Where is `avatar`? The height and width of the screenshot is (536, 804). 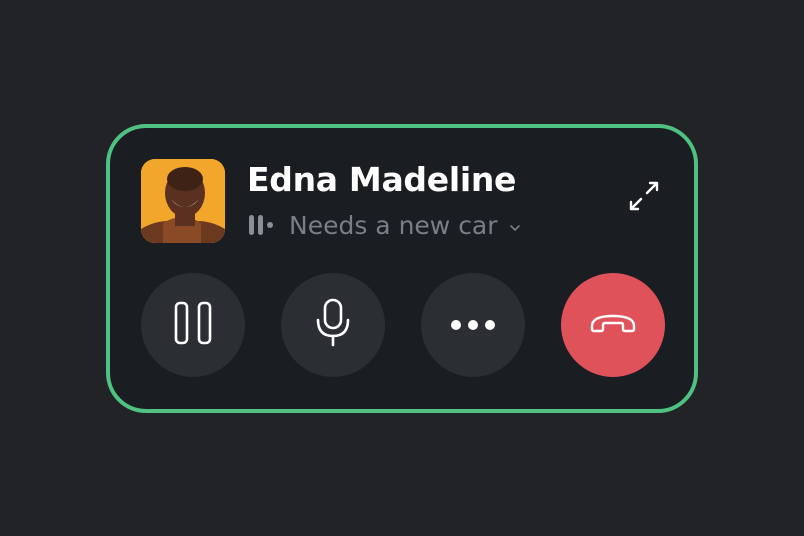 avatar is located at coordinates (183, 201).